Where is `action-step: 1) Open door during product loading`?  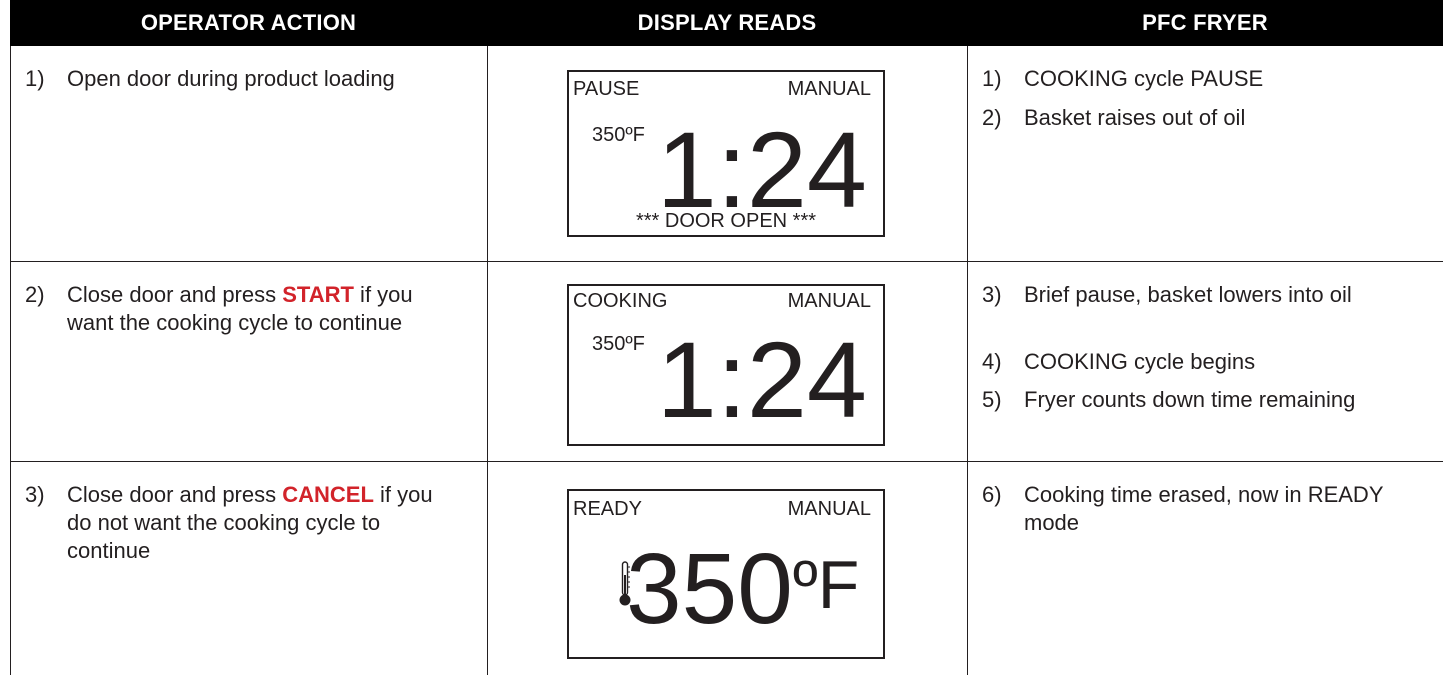
action-step: 1) Open door during product loading is located at coordinates (241, 79).